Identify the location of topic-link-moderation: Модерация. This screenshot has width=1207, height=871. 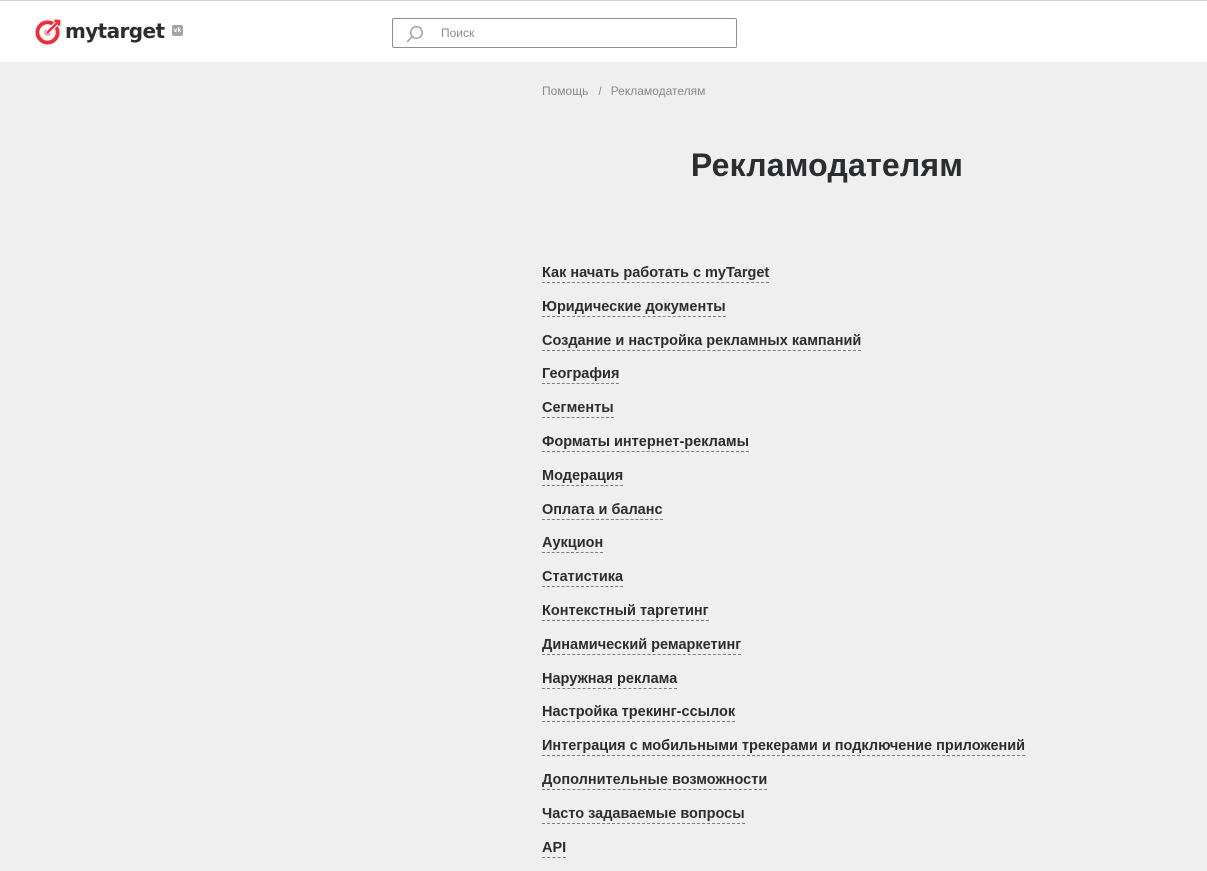
(583, 476).